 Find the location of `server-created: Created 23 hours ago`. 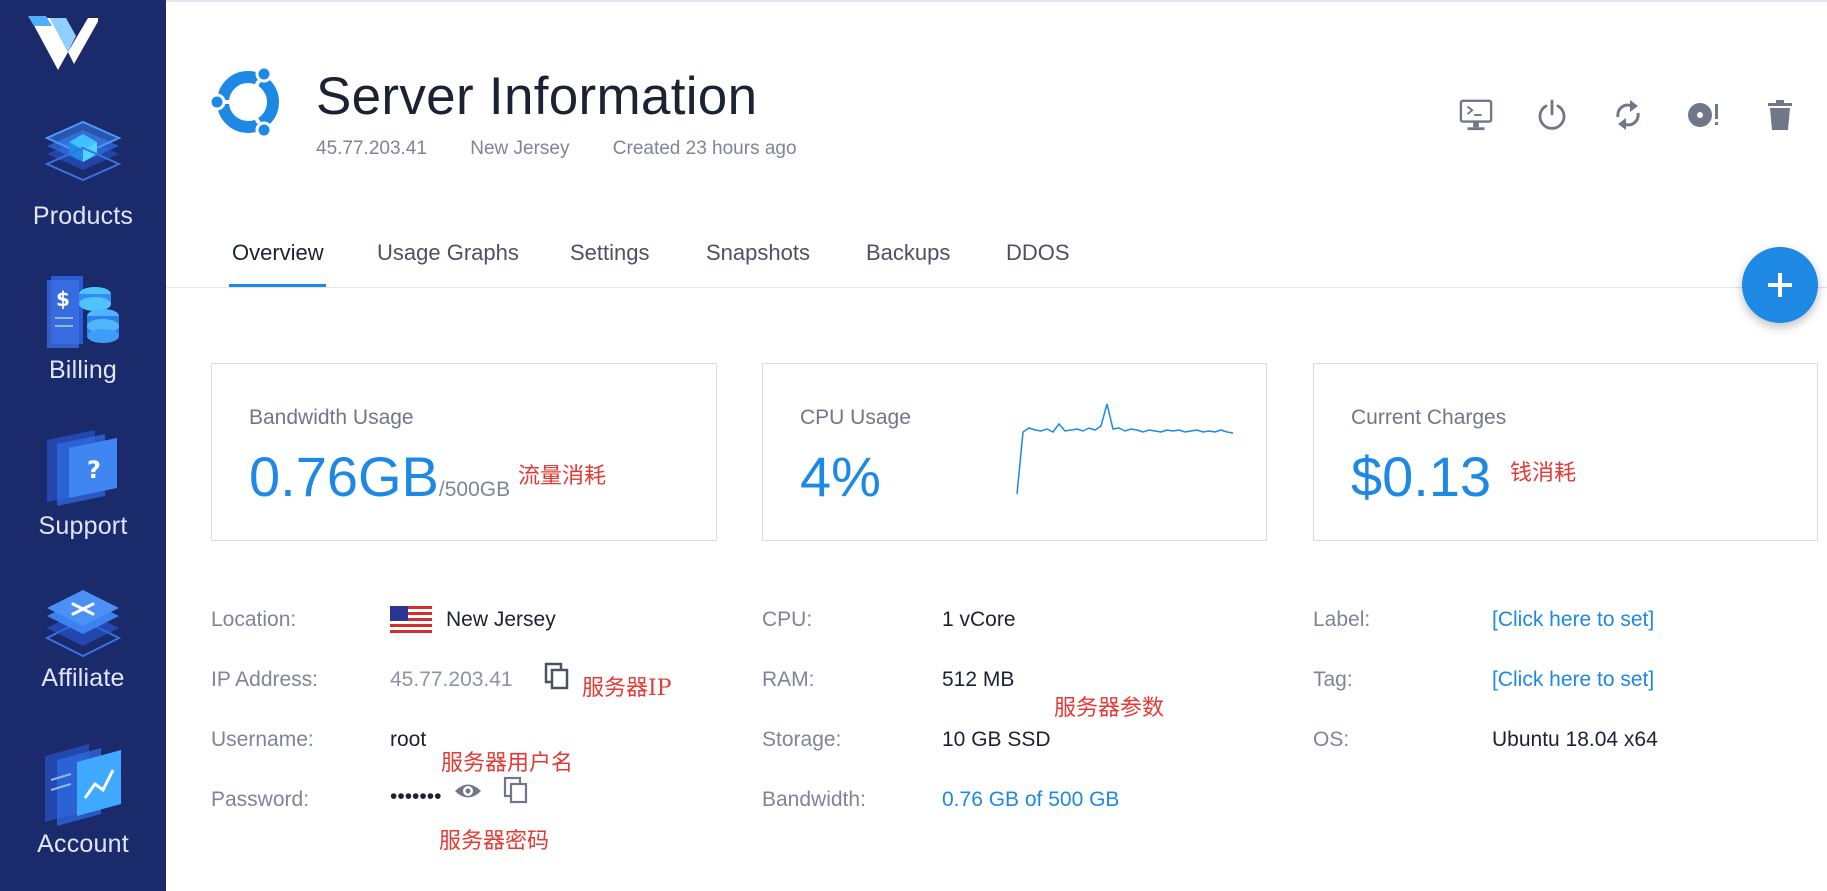

server-created: Created 23 hours ago is located at coordinates (704, 148).